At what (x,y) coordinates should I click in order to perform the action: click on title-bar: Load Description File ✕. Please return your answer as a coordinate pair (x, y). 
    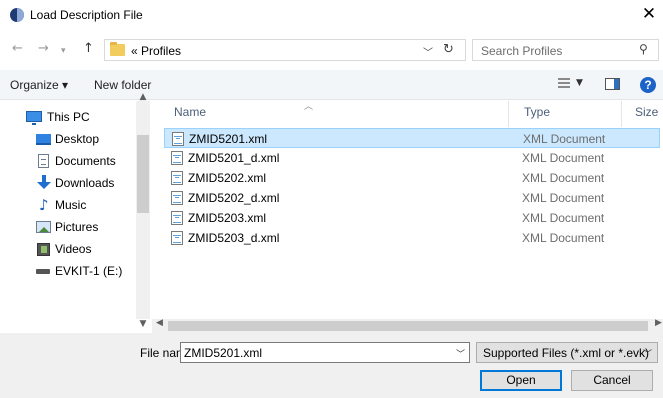
    Looking at the image, I should click on (331, 15).